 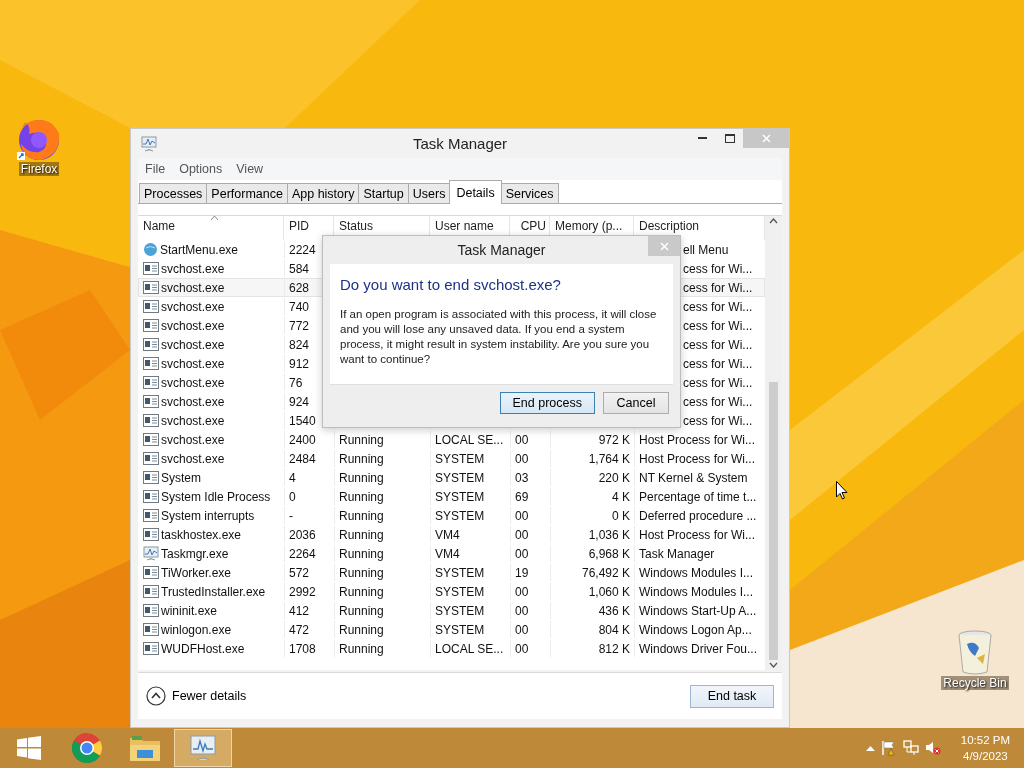 What do you see at coordinates (196, 696) in the screenshot?
I see `fewer-details-button: Fewer details` at bounding box center [196, 696].